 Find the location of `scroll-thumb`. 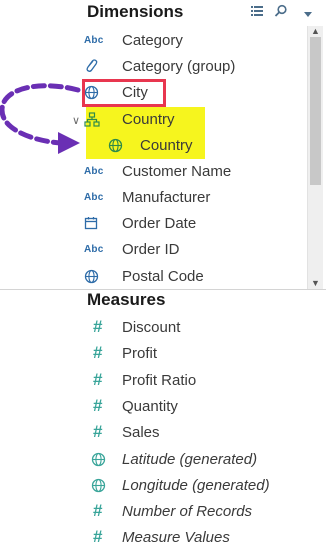

scroll-thumb is located at coordinates (315, 111).